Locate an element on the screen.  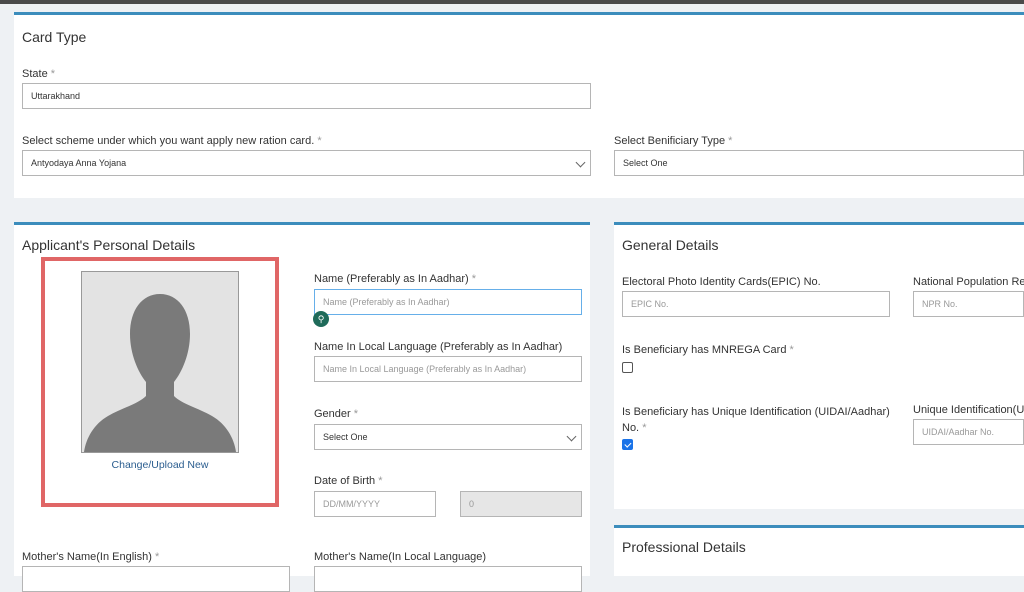
professional-details-panel: Professional Details is located at coordinates (819, 550).